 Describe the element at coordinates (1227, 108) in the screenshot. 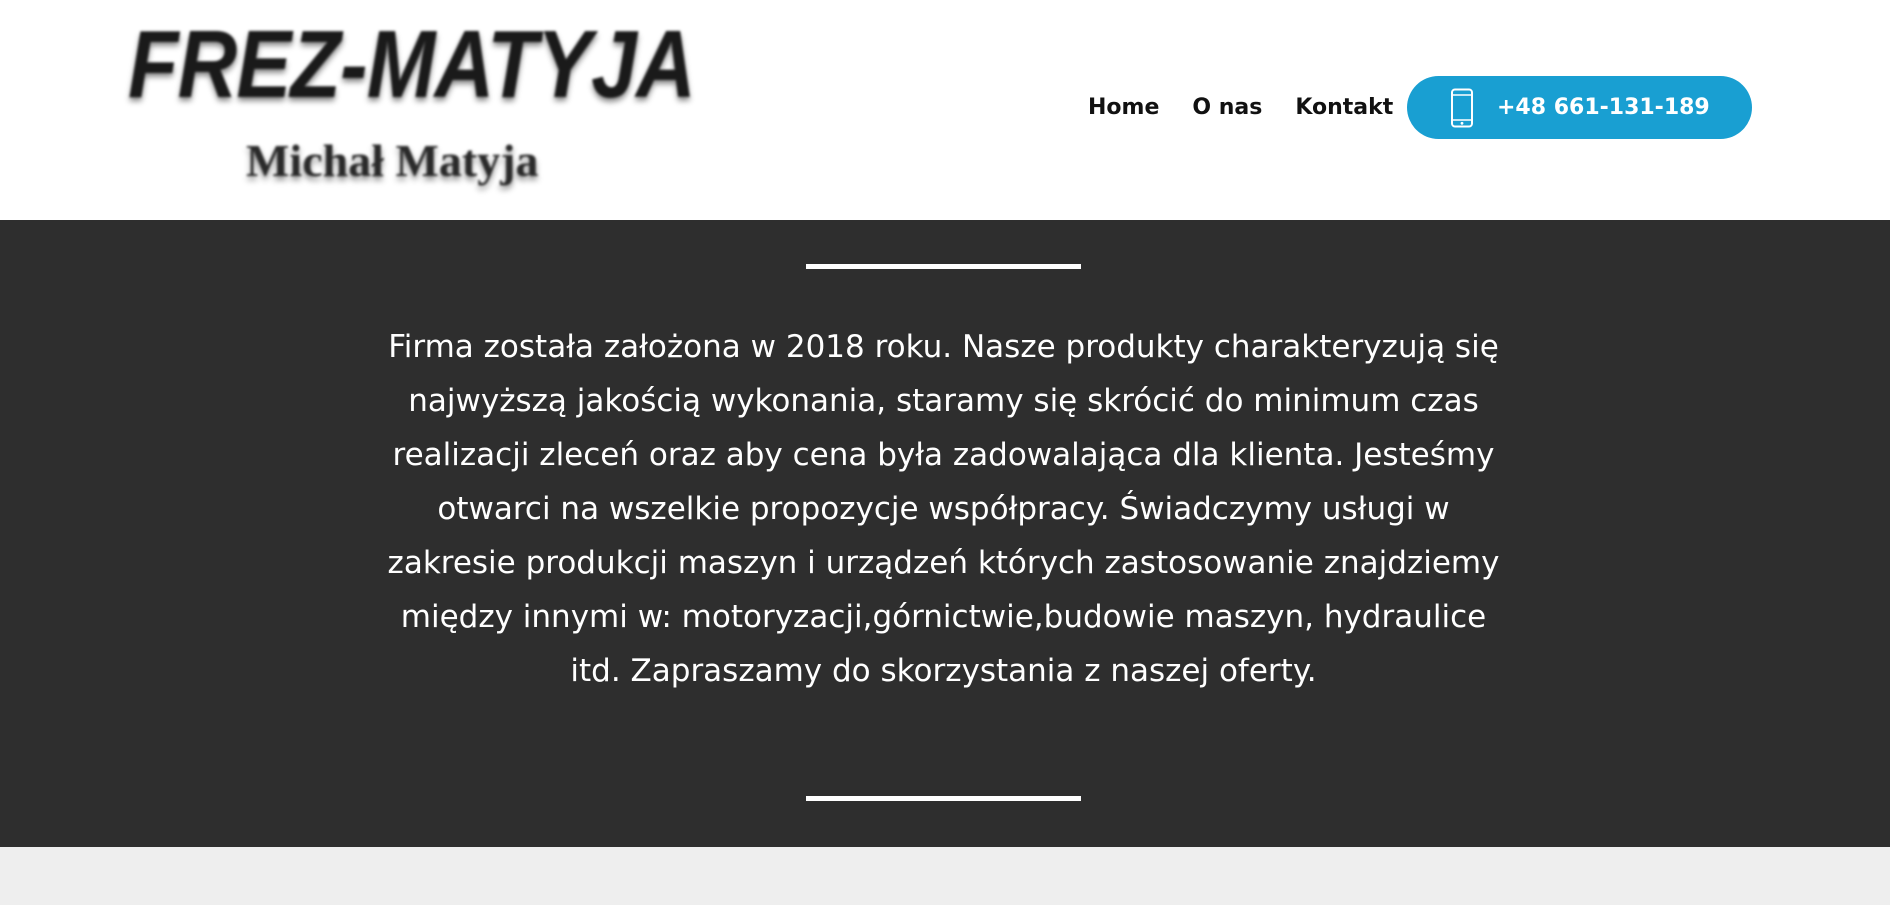

I see `nav-item-o-nas: O nas` at that location.